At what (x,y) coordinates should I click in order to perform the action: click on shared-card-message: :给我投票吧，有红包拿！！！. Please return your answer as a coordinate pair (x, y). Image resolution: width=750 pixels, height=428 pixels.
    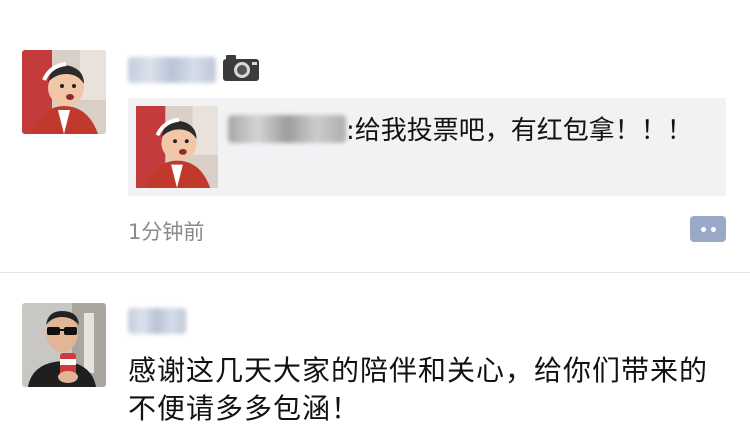
    Looking at the image, I should click on (519, 131).